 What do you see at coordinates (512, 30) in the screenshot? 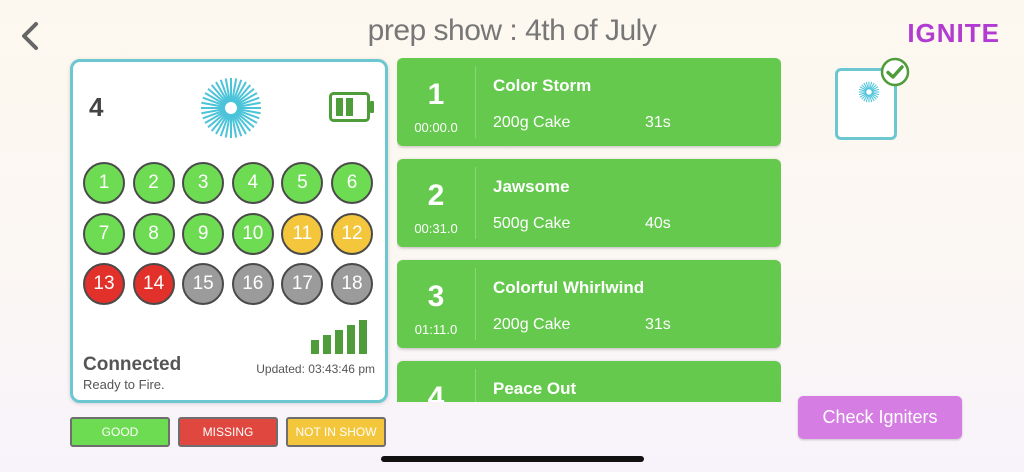
I see `page-title: prep show : 4th of July` at bounding box center [512, 30].